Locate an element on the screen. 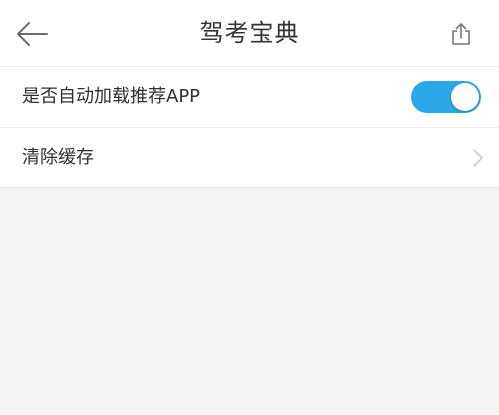 The image size is (499, 415). clear-cache-label: 清除缓存 is located at coordinates (58, 157).